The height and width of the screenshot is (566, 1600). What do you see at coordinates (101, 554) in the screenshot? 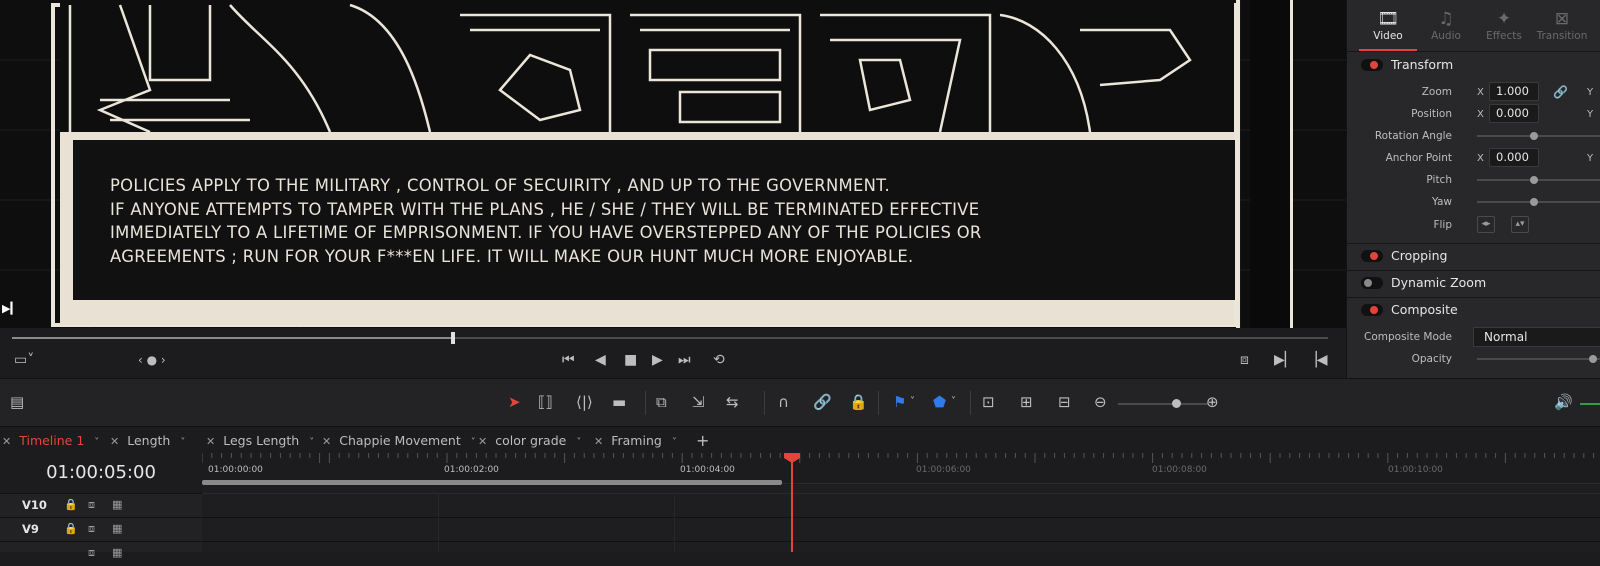
I see `track-header-next: ⧈ ▦` at bounding box center [101, 554].